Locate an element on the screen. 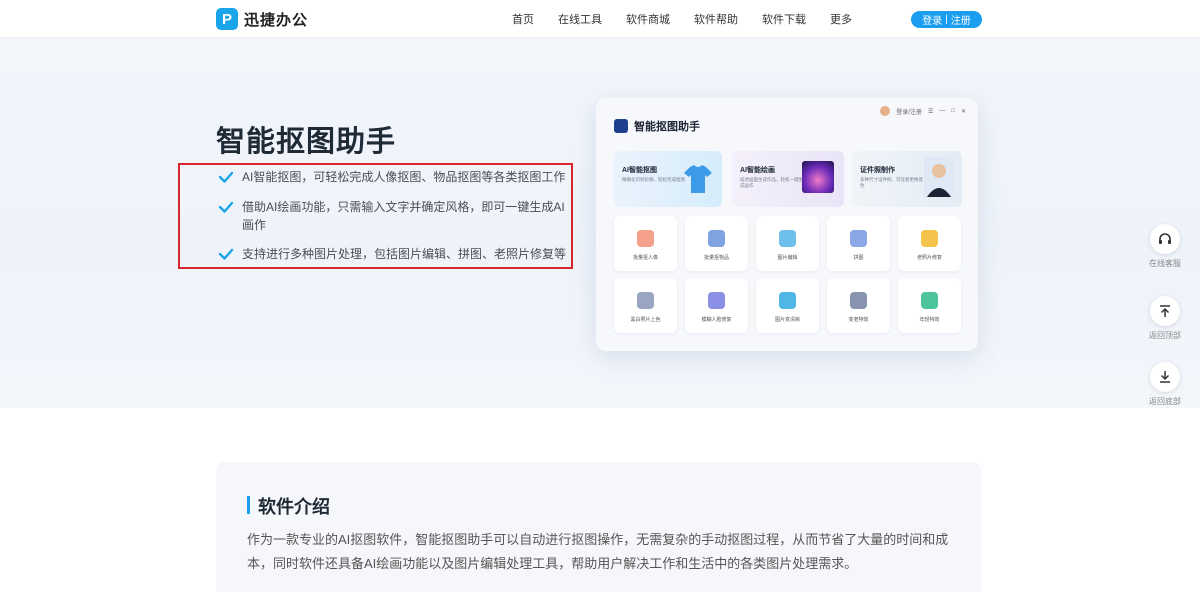 The image size is (1200, 592). image-edit-icon is located at coordinates (787, 238).